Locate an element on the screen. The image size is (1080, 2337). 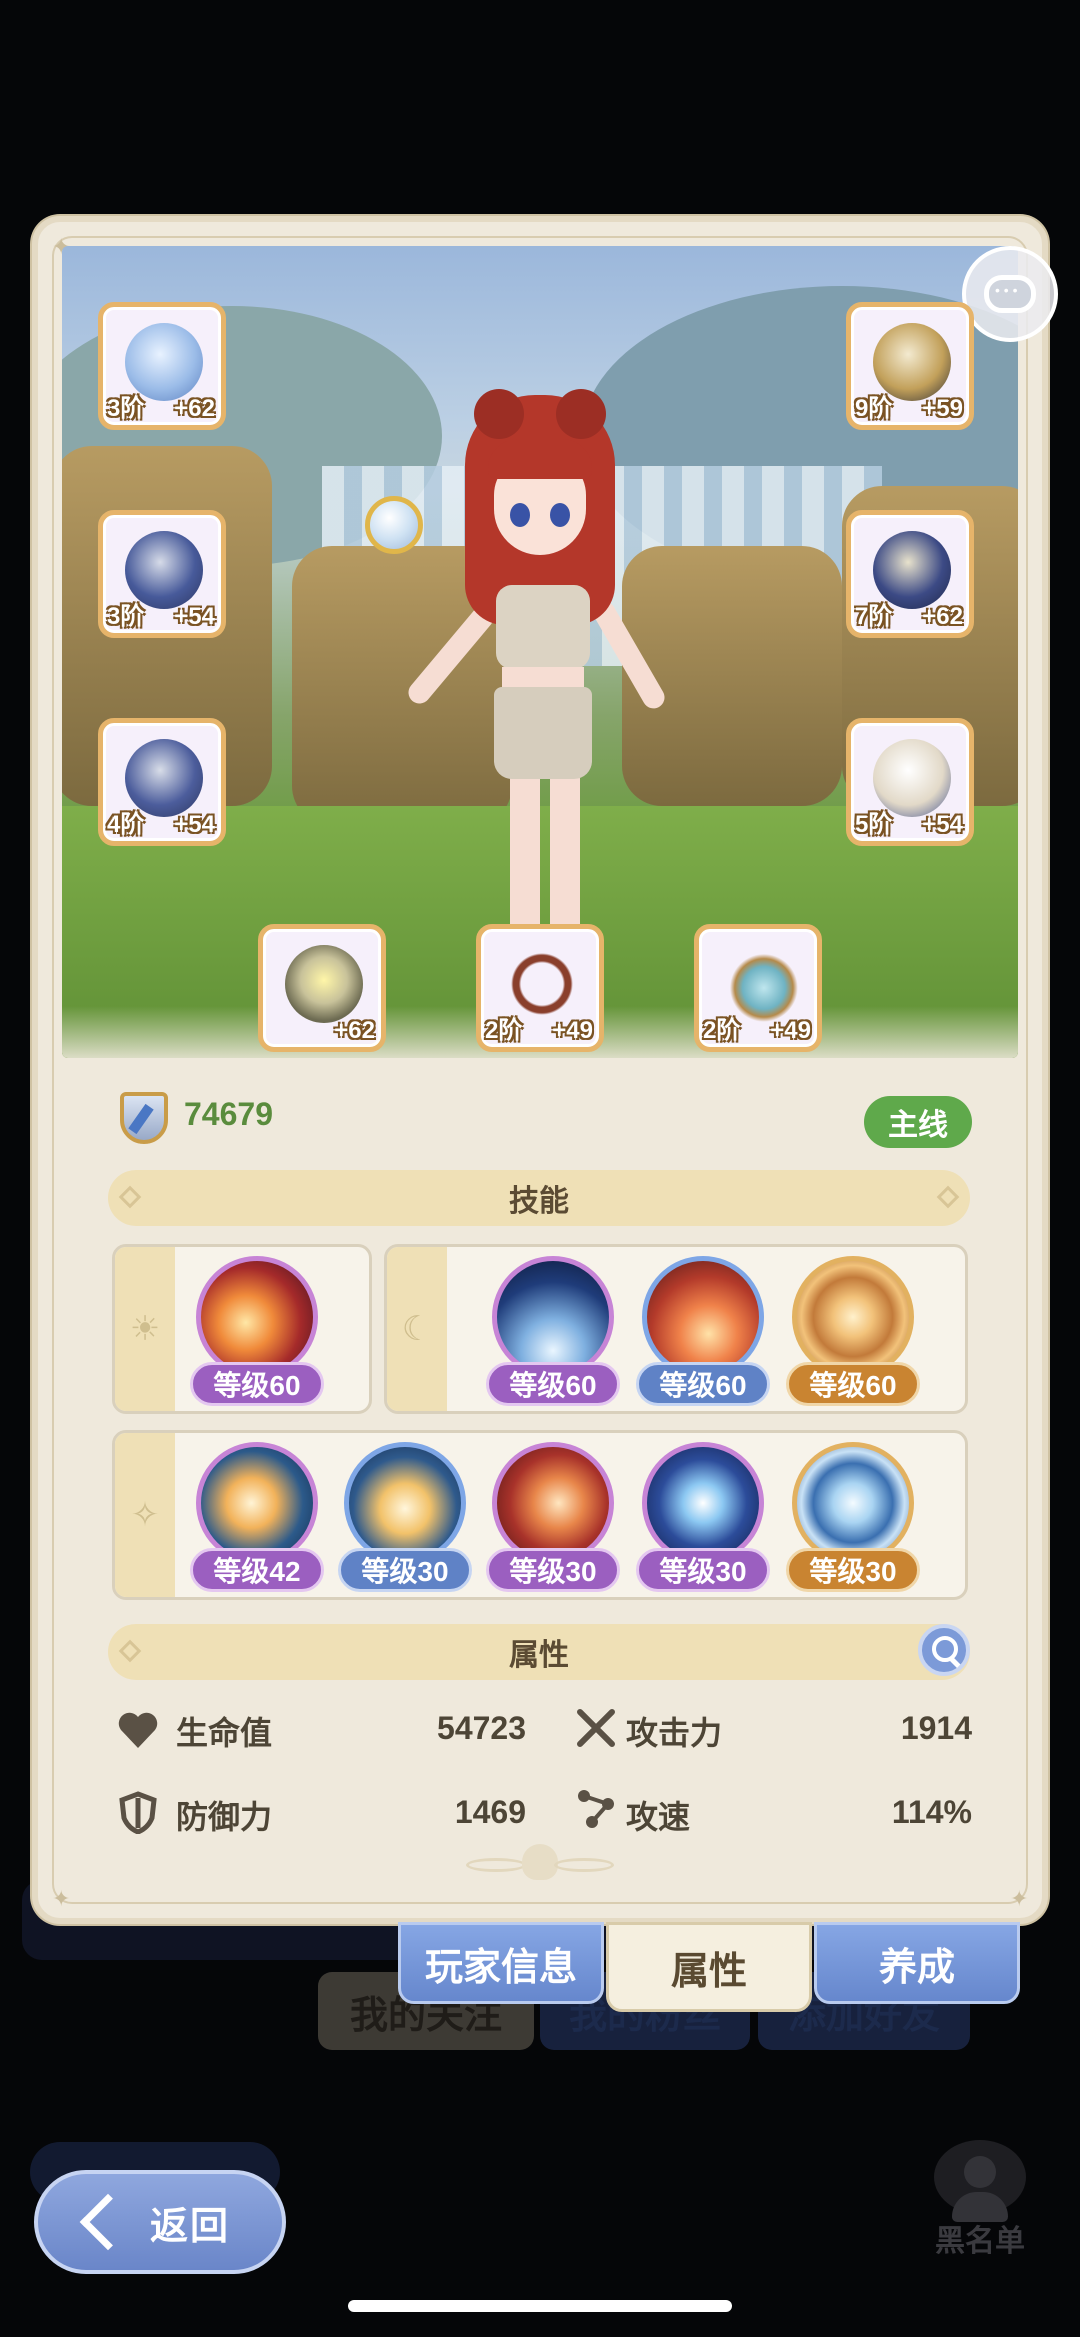
sun-icon: ☀ is located at coordinates (145, 1329).